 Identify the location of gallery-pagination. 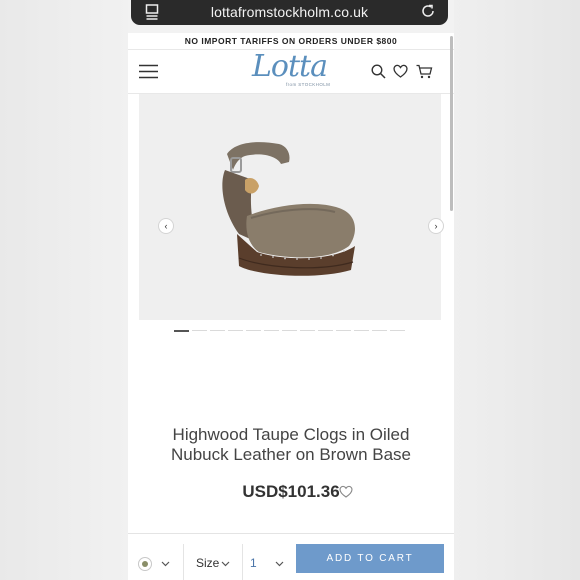
(289, 331).